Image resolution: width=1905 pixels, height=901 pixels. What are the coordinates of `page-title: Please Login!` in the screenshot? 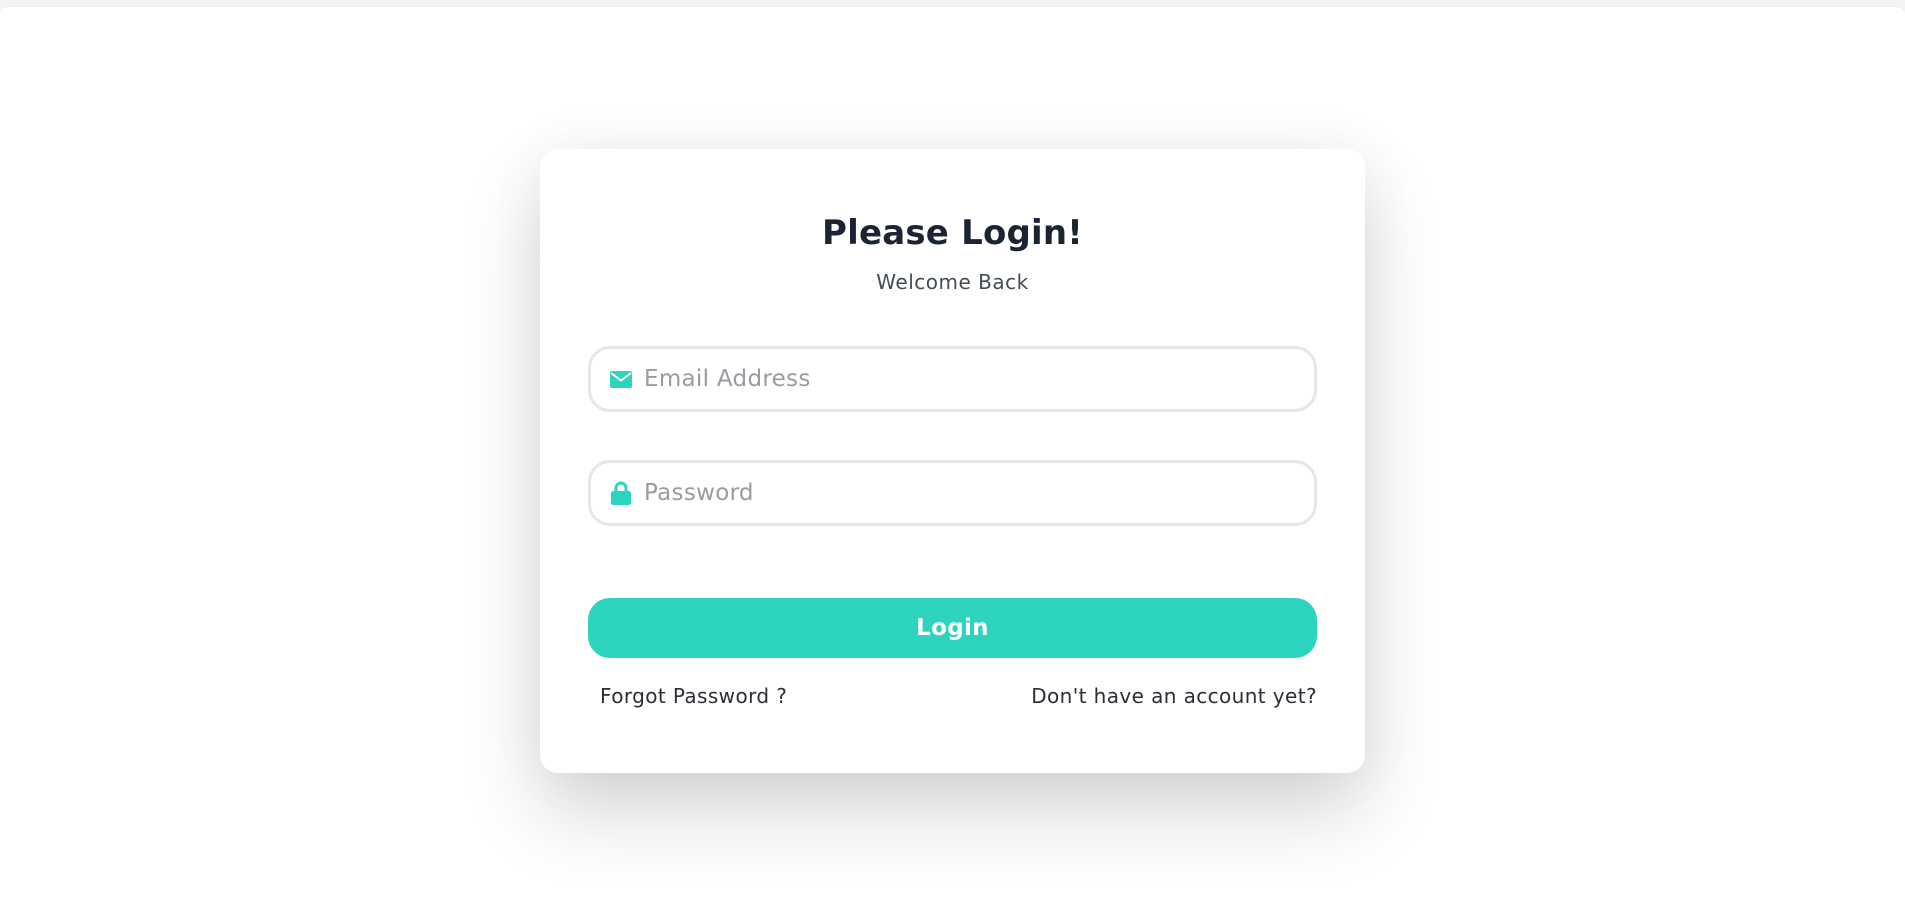 It's located at (952, 233).